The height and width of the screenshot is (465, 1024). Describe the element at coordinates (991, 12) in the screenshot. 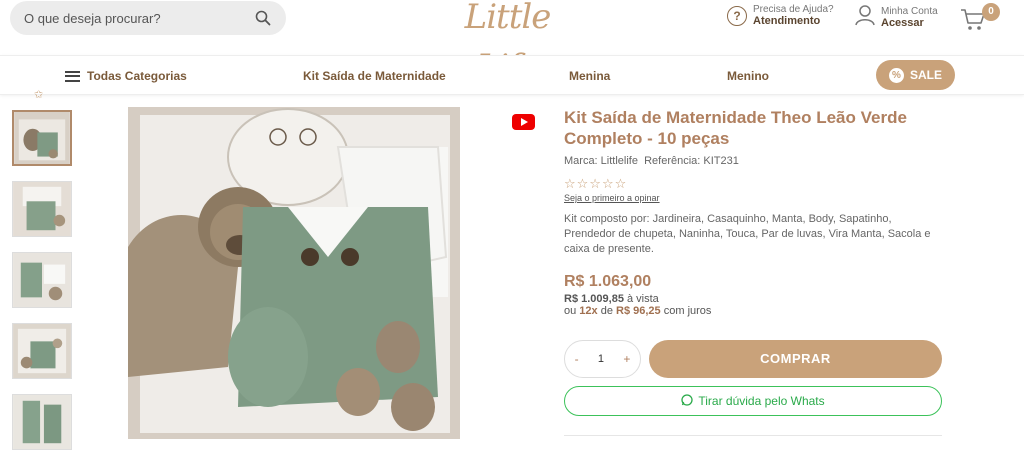

I see `cart-count-badge: 0` at that location.